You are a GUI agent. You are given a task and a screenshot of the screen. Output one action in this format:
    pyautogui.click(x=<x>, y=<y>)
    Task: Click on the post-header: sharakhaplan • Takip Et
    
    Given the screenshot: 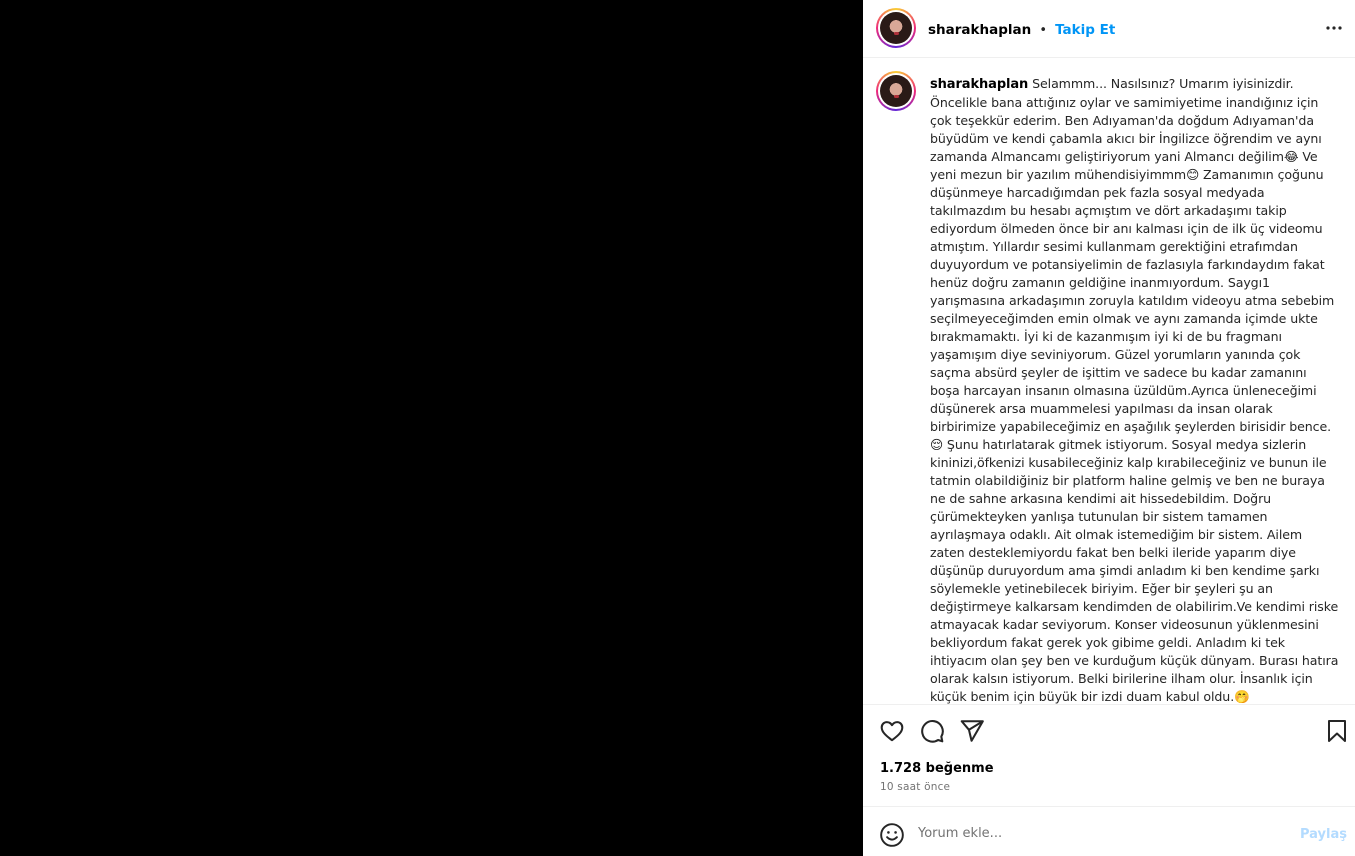 What is the action you would take?
    pyautogui.click(x=1109, y=29)
    